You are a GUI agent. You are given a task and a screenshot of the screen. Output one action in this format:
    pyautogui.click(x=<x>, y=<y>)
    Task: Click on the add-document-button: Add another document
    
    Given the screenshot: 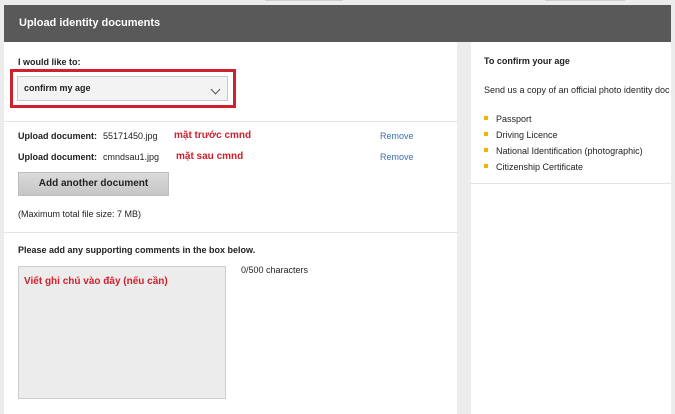 What is the action you would take?
    pyautogui.click(x=93, y=184)
    